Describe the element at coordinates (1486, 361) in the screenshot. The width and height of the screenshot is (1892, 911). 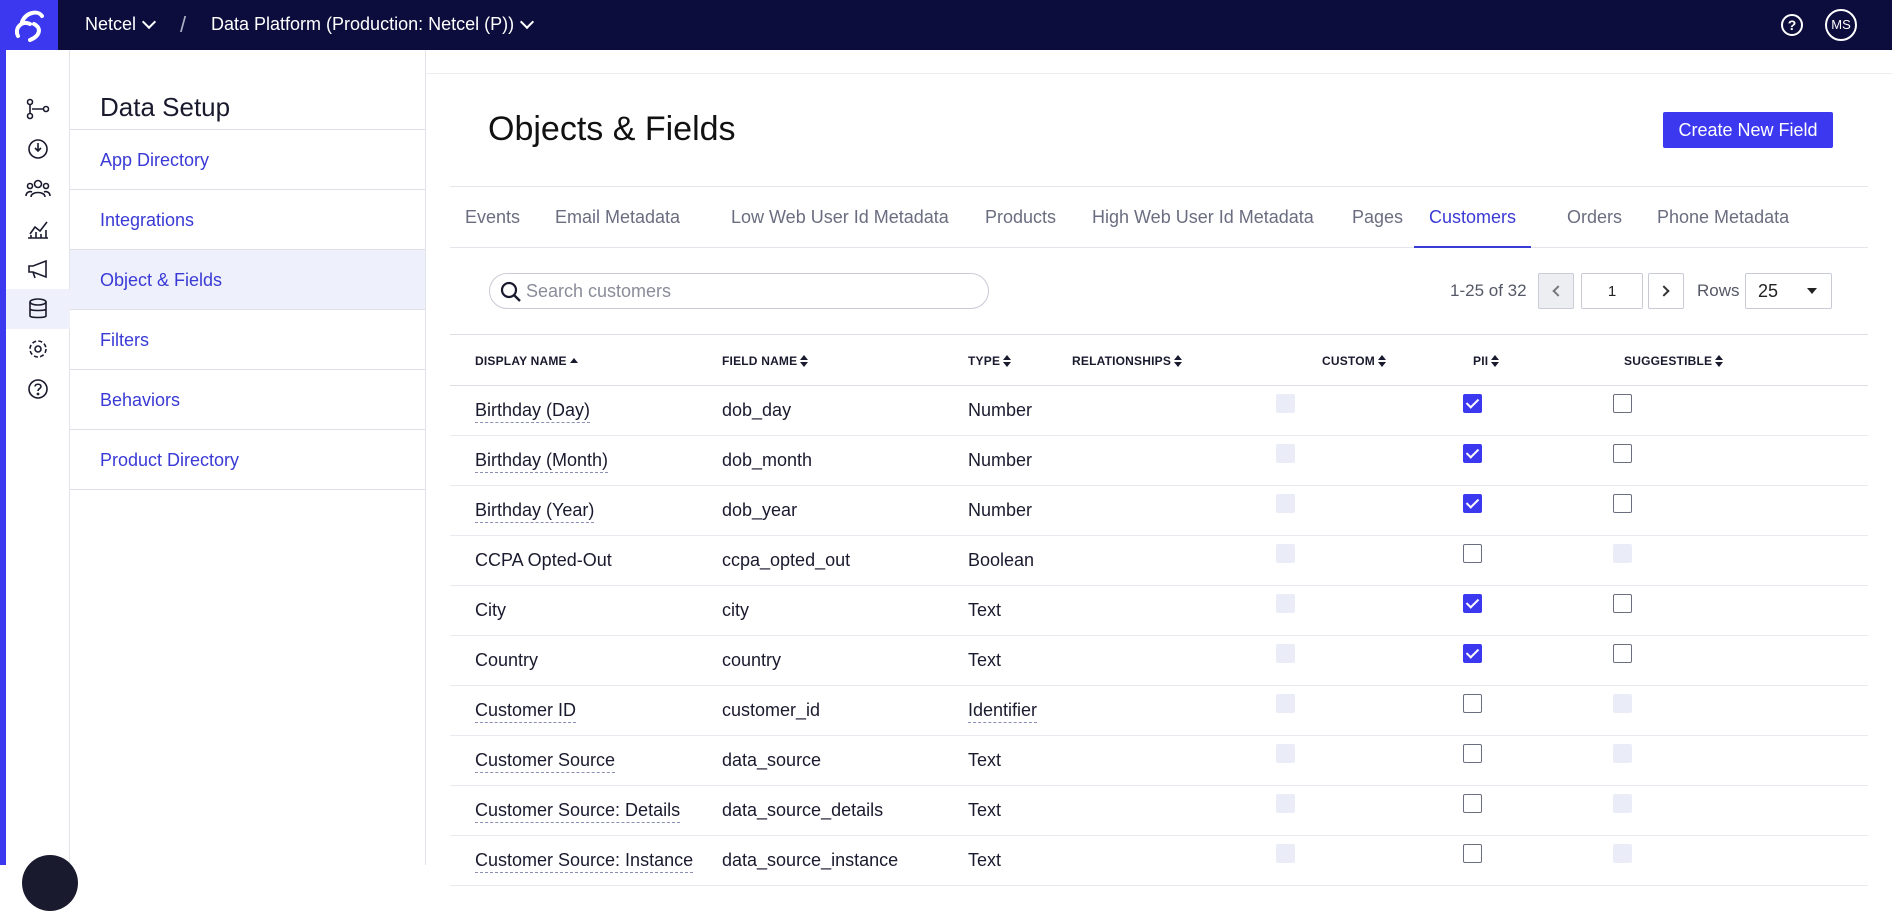
I see `column-header-pii: PII` at that location.